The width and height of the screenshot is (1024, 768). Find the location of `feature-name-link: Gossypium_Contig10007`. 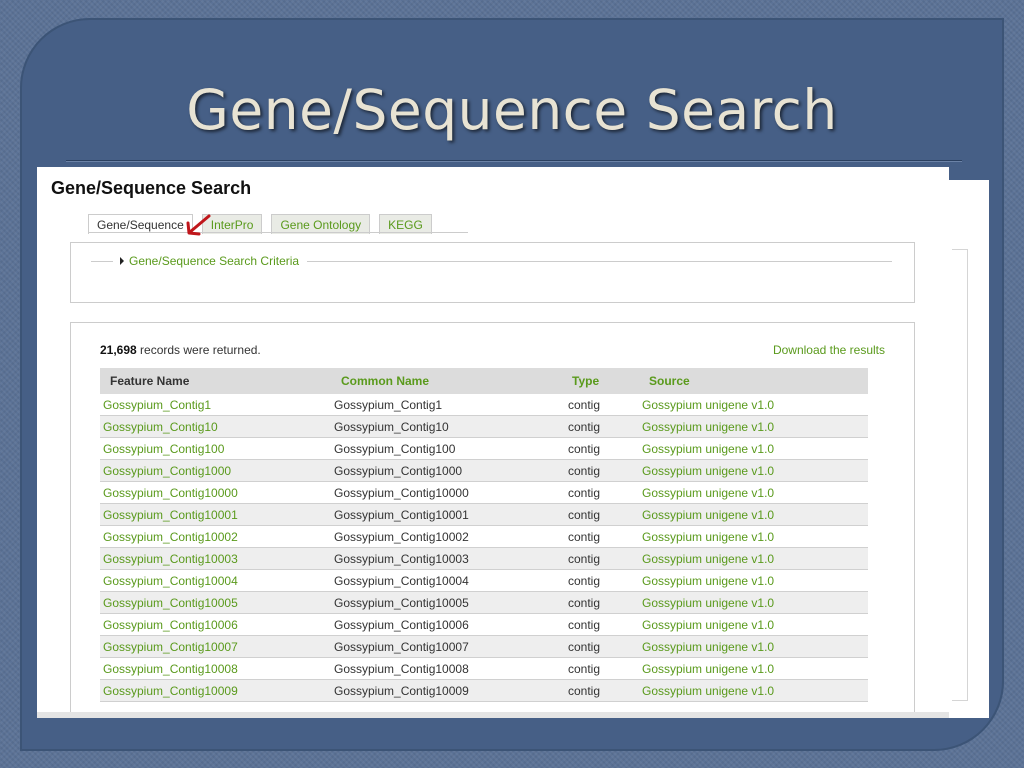

feature-name-link: Gossypium_Contig10007 is located at coordinates (215, 646).